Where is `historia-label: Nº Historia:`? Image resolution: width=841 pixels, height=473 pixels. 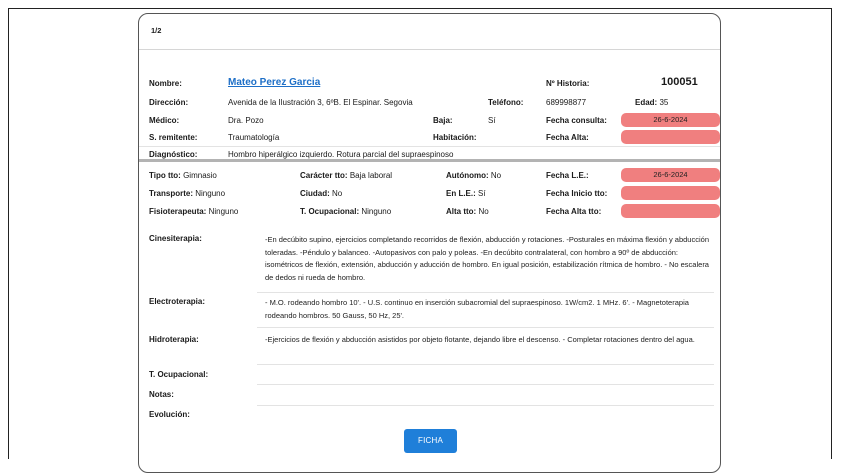
historia-label: Nº Historia: is located at coordinates (568, 83).